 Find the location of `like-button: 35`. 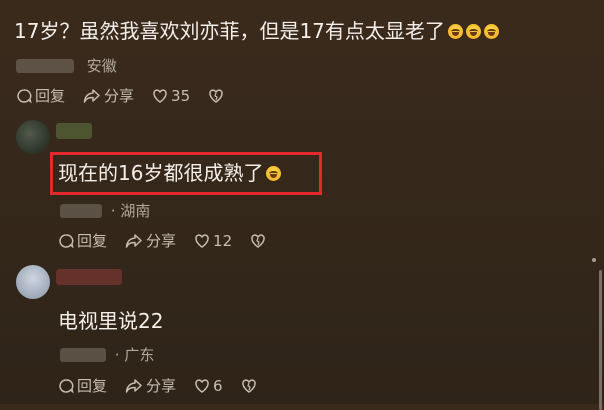

like-button: 35 is located at coordinates (171, 96).